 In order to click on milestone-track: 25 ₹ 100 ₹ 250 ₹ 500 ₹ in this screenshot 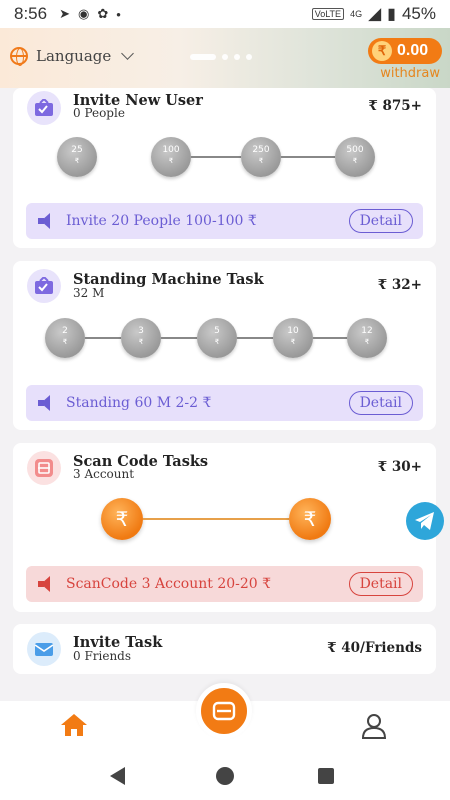, I will do `click(224, 157)`.